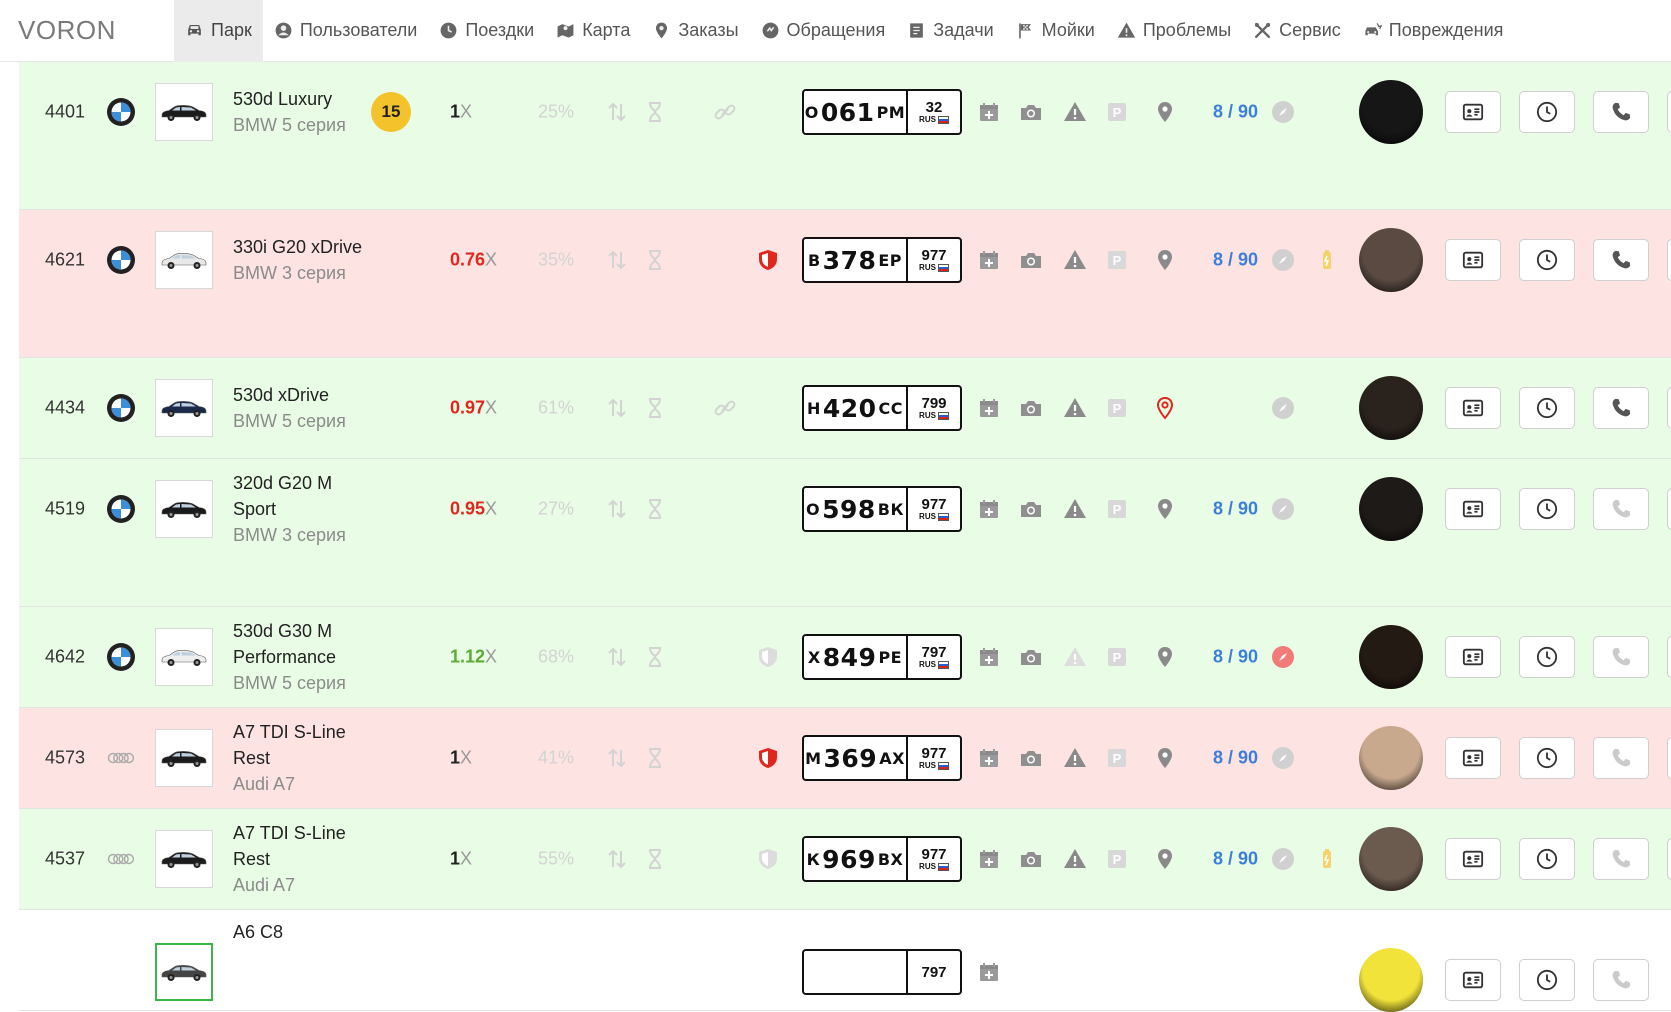 The height and width of the screenshot is (1012, 1671). I want to click on nav-item-pin: Заказы, so click(695, 31).